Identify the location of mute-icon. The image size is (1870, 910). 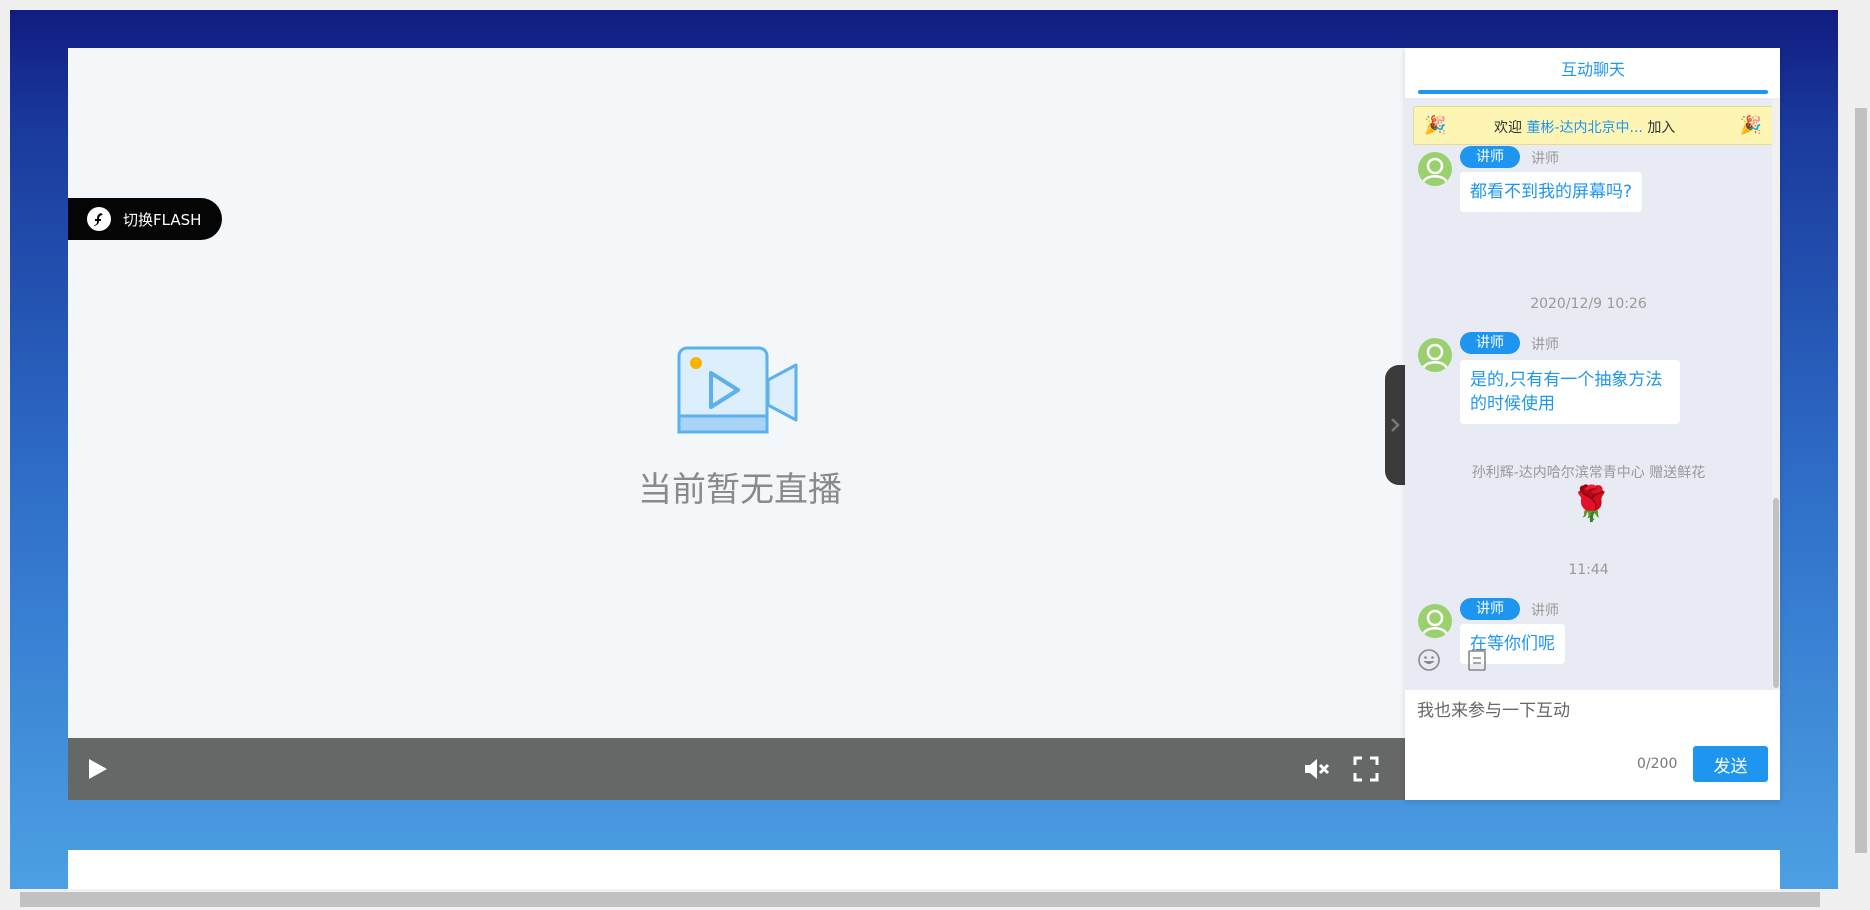
(1317, 769).